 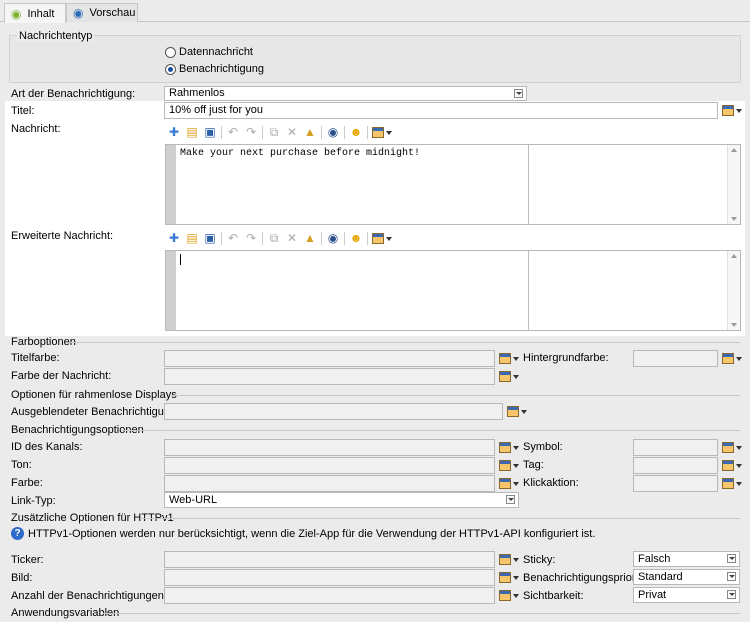 What do you see at coordinates (16, 13) in the screenshot?
I see `android-icon: ◉` at bounding box center [16, 13].